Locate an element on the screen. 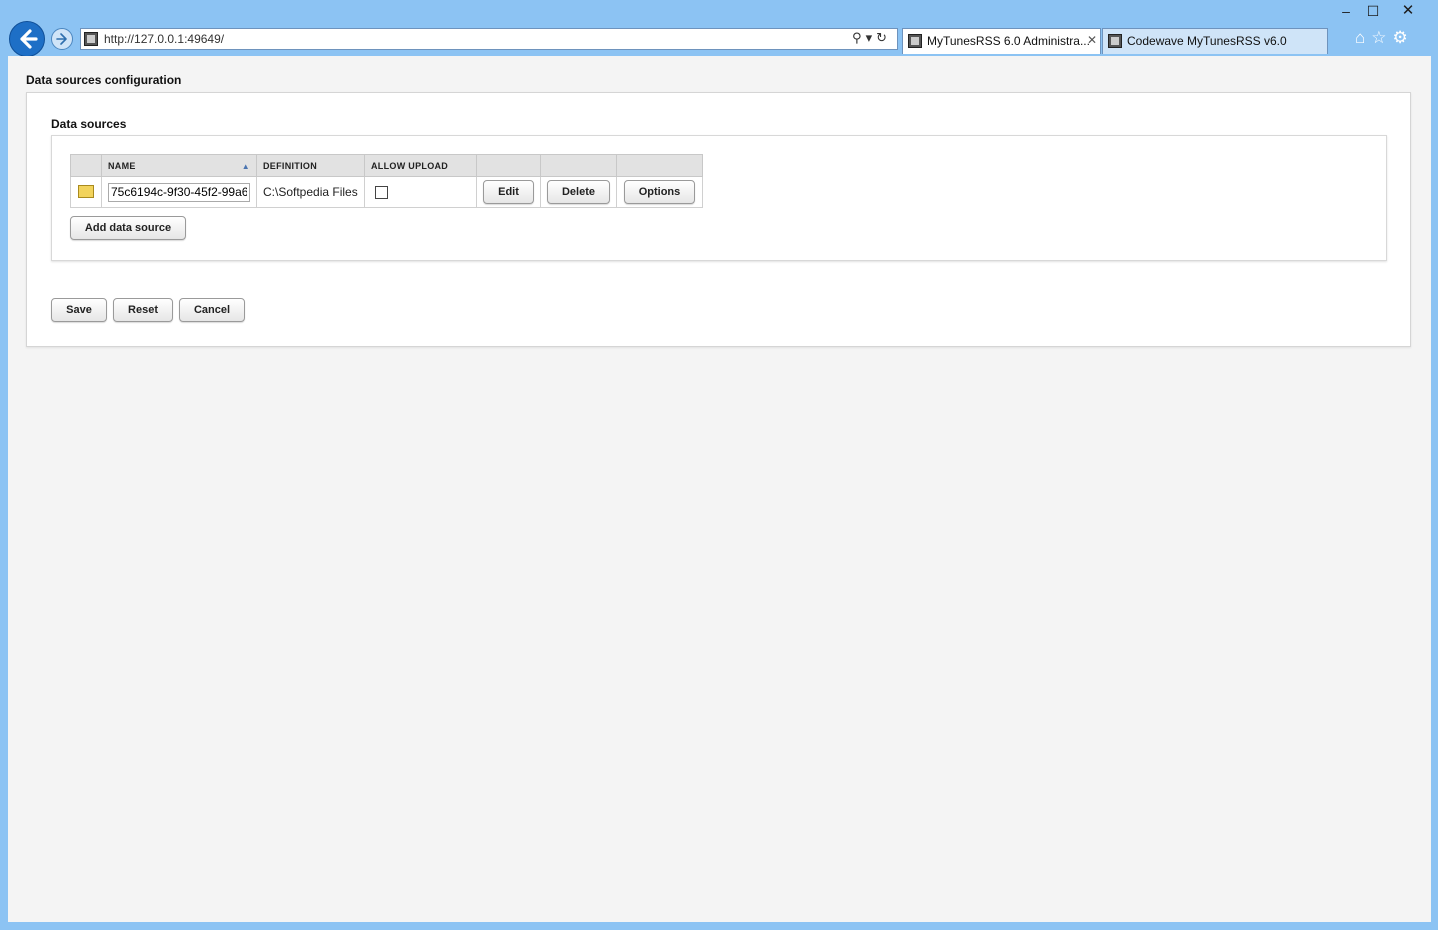 This screenshot has width=1438, height=930. options-cell: Options is located at coordinates (659, 192).